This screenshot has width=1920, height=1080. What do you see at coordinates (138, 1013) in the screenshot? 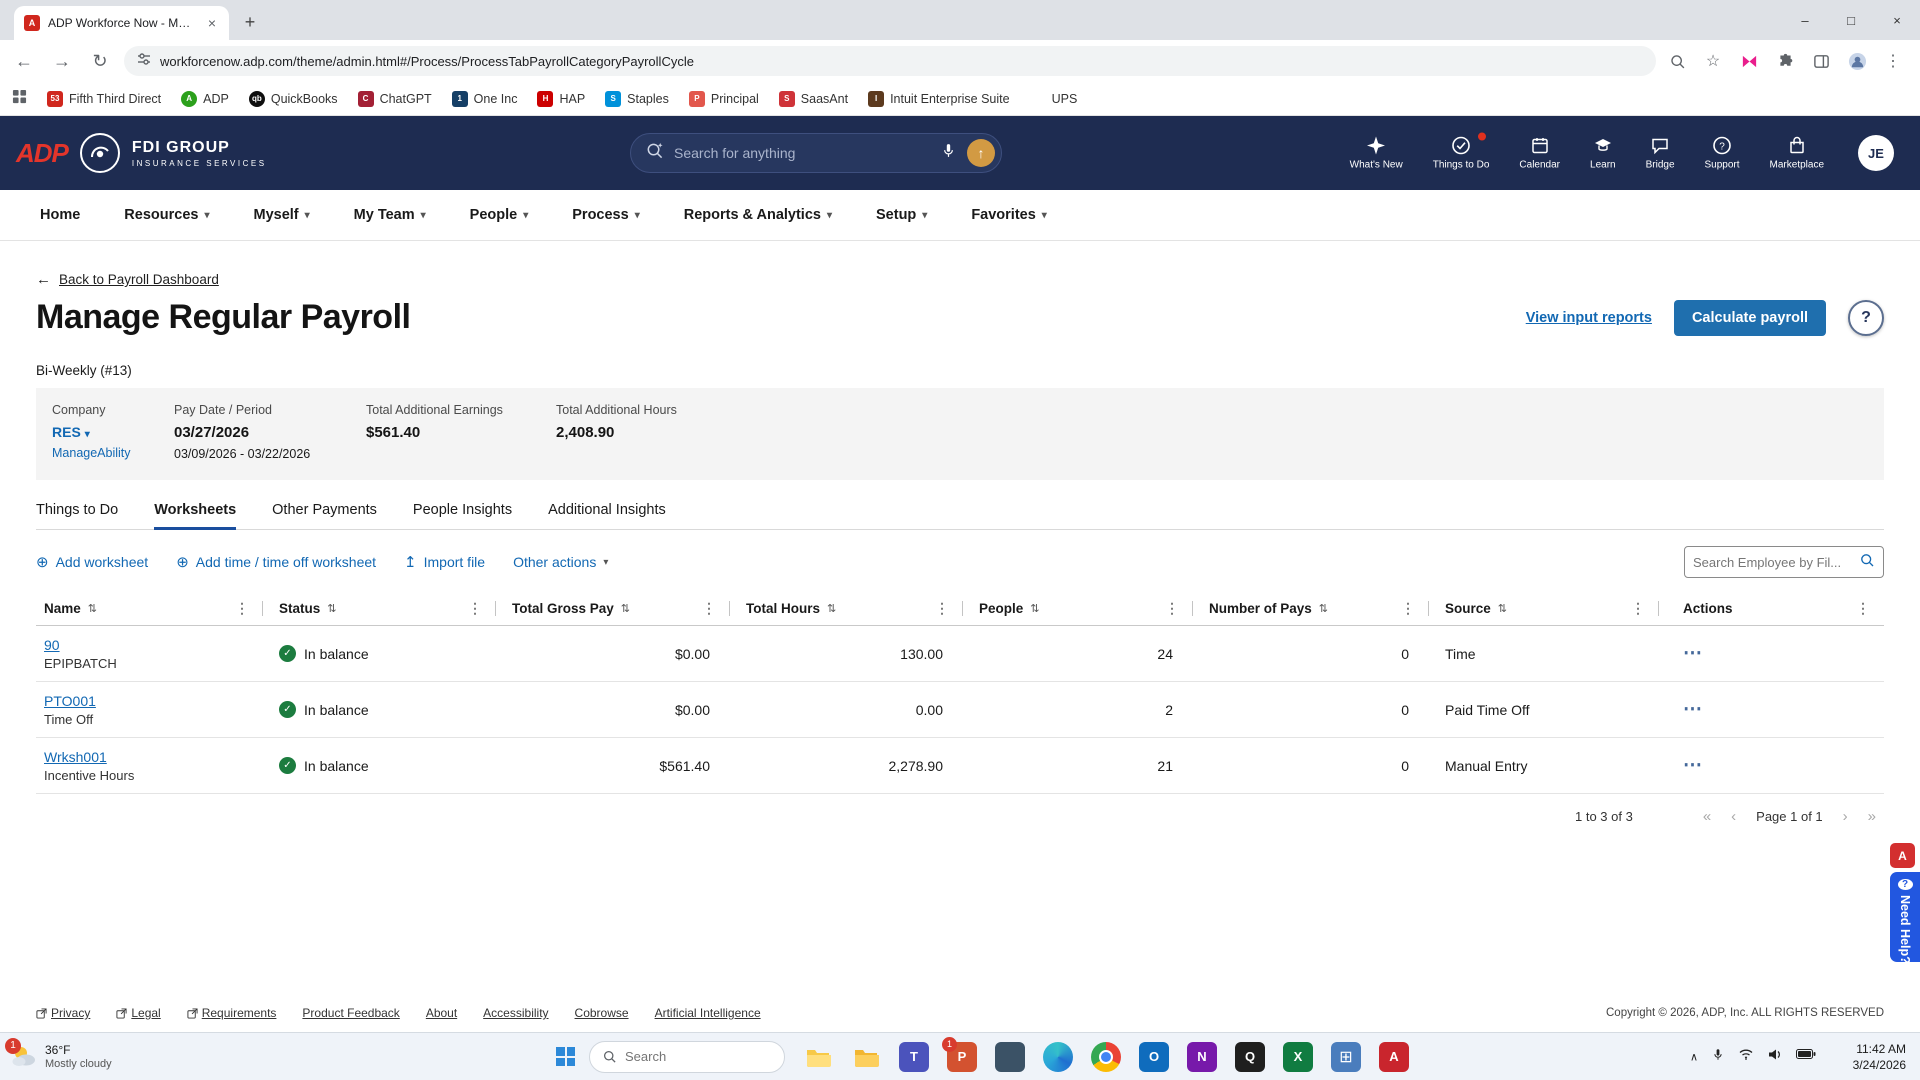
I see `legal-link: Legal` at bounding box center [138, 1013].